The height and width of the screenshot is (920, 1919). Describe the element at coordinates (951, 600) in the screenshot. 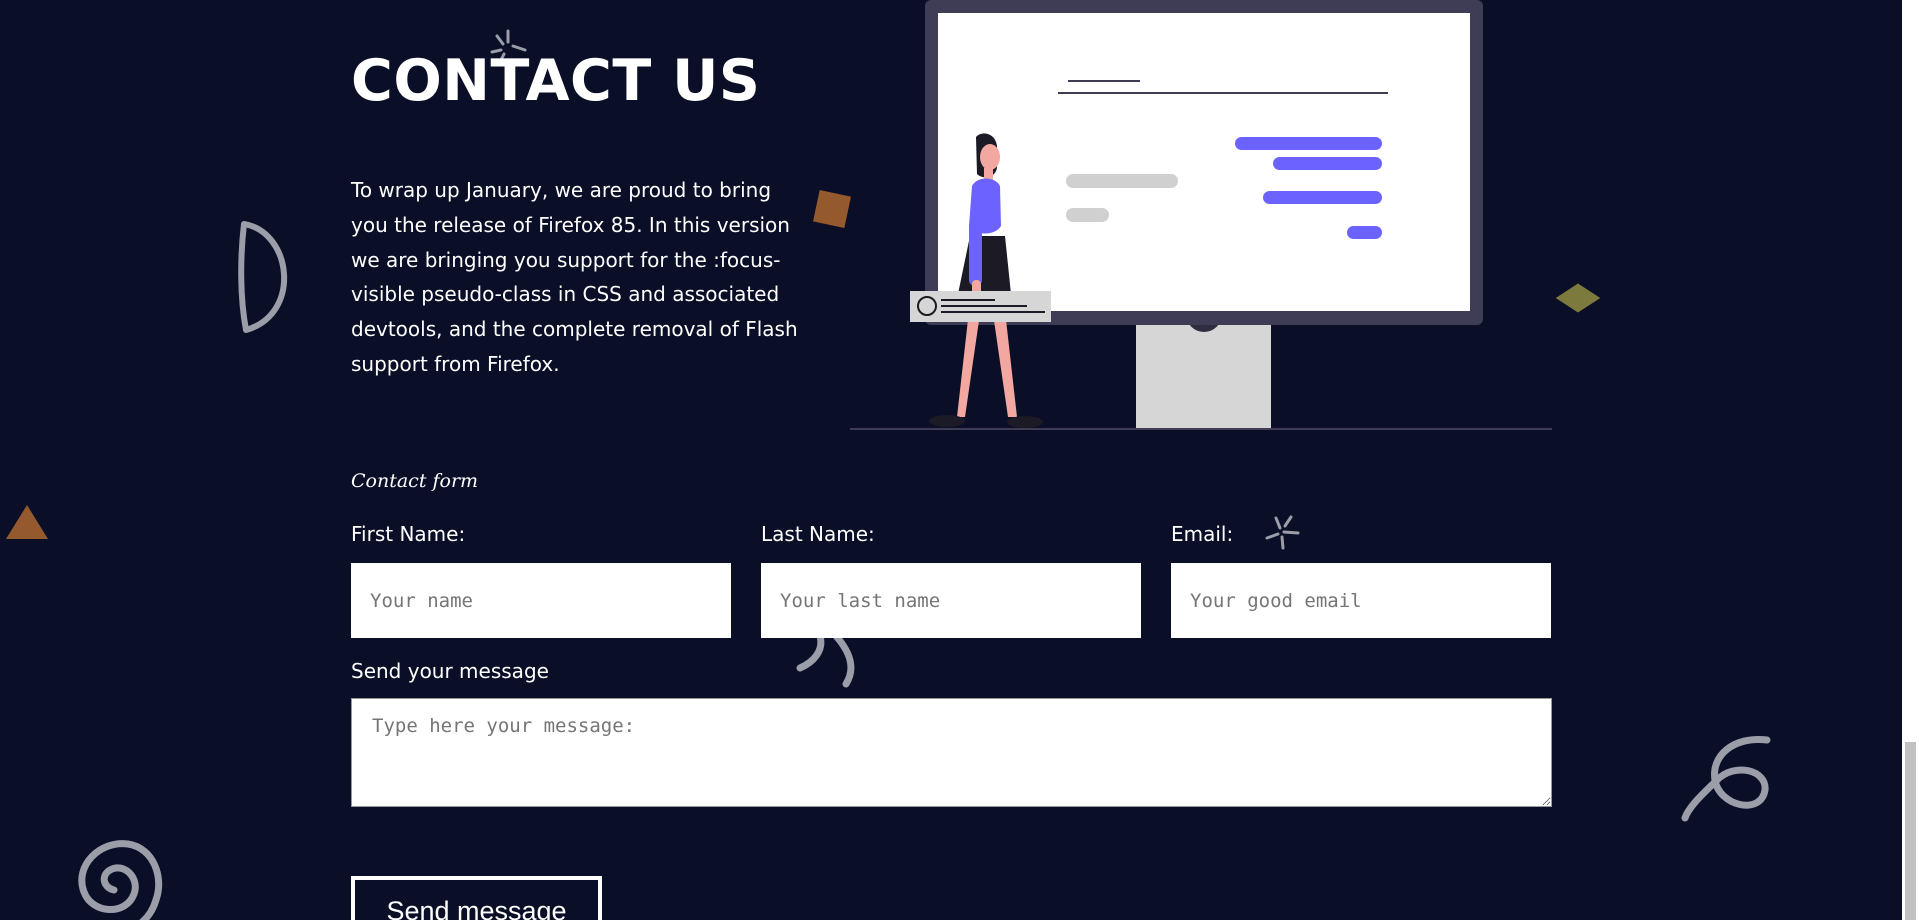

I see `last-name-input` at that location.